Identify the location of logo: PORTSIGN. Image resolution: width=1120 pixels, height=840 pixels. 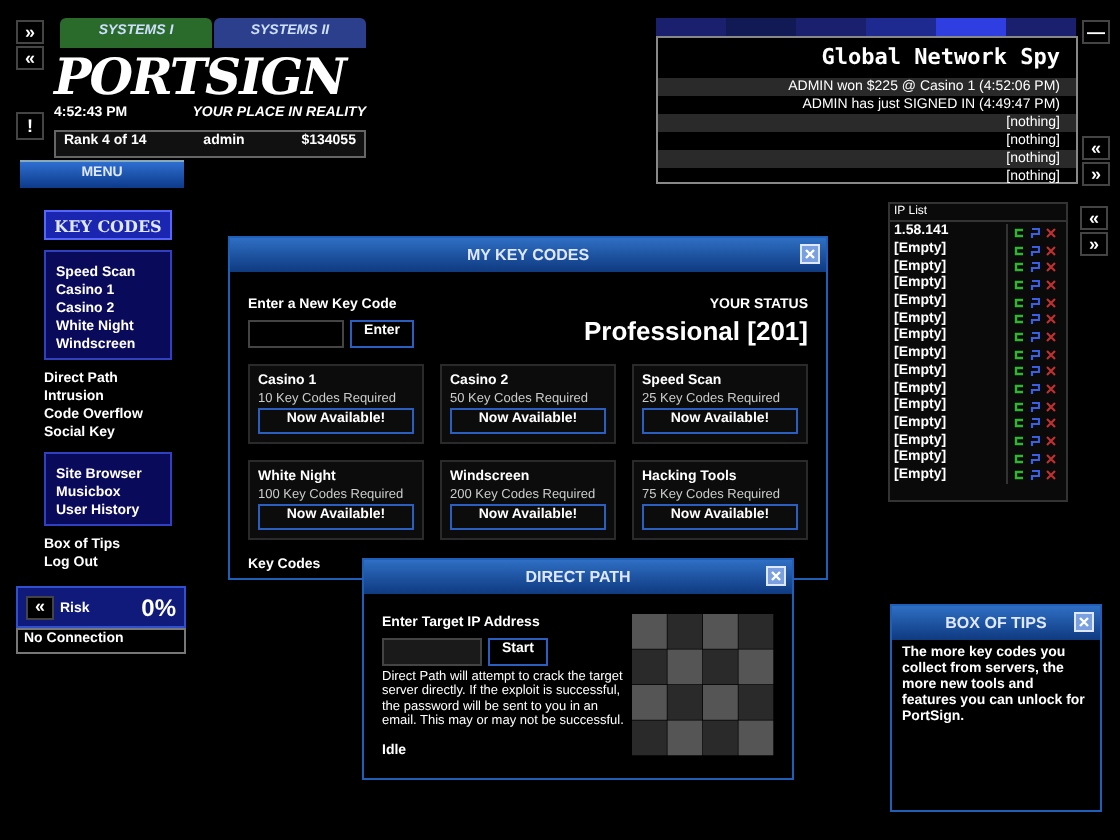
(202, 78).